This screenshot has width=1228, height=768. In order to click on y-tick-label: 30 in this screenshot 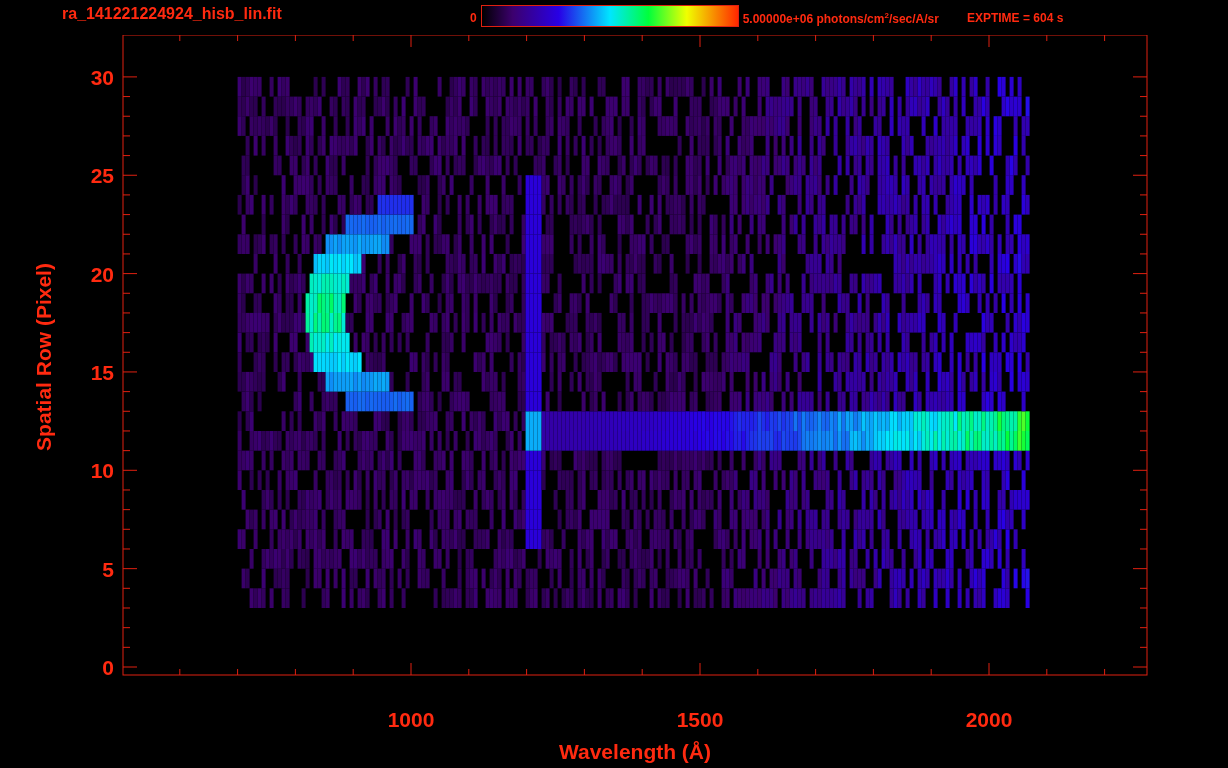, I will do `click(102, 77)`.